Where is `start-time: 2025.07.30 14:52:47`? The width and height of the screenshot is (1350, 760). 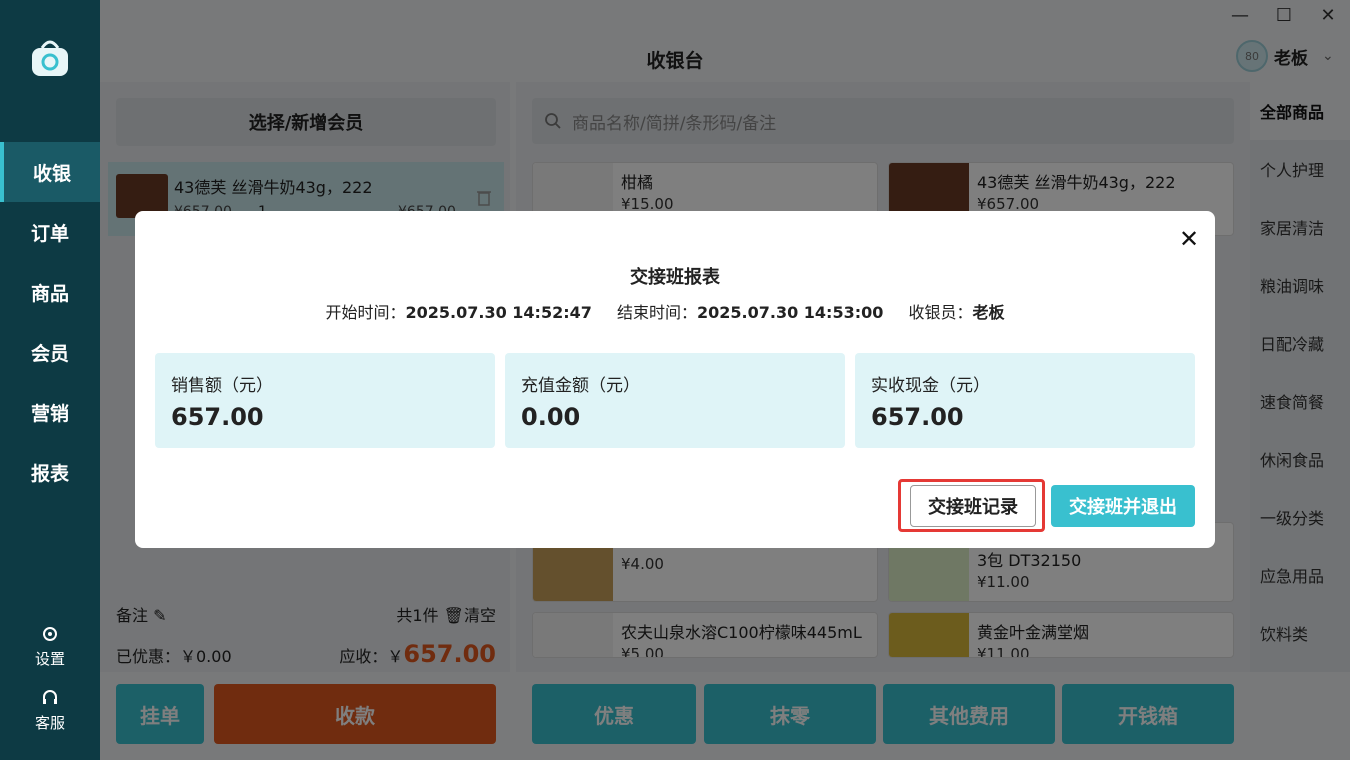
start-time: 2025.07.30 14:52:47 is located at coordinates (498, 312).